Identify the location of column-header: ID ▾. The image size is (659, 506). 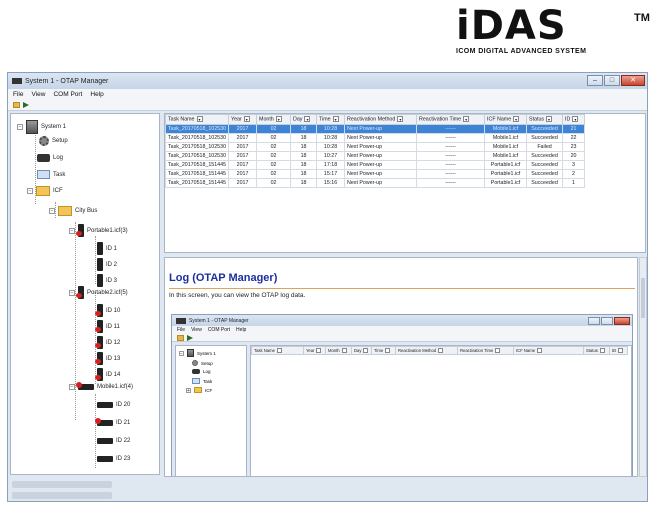
(574, 119).